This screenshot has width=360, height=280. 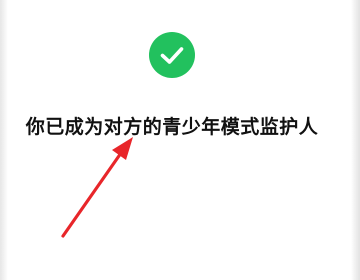 I want to click on checkmark-icon, so click(x=172, y=55).